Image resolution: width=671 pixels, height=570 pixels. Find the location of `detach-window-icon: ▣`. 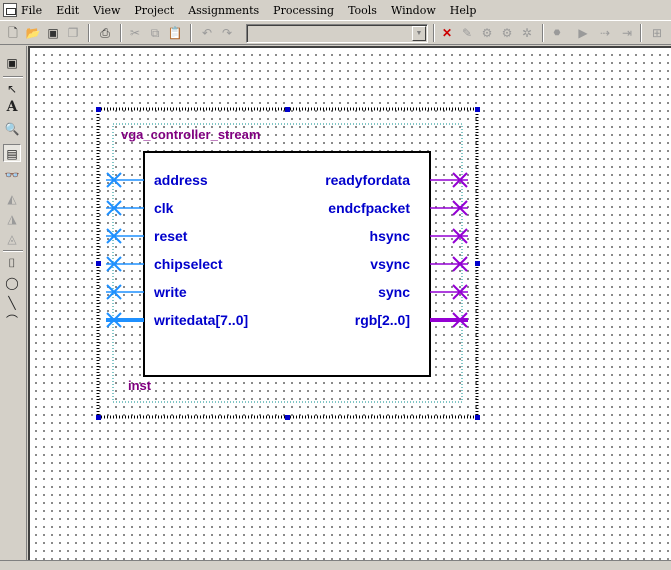

detach-window-icon: ▣ is located at coordinates (12, 63).